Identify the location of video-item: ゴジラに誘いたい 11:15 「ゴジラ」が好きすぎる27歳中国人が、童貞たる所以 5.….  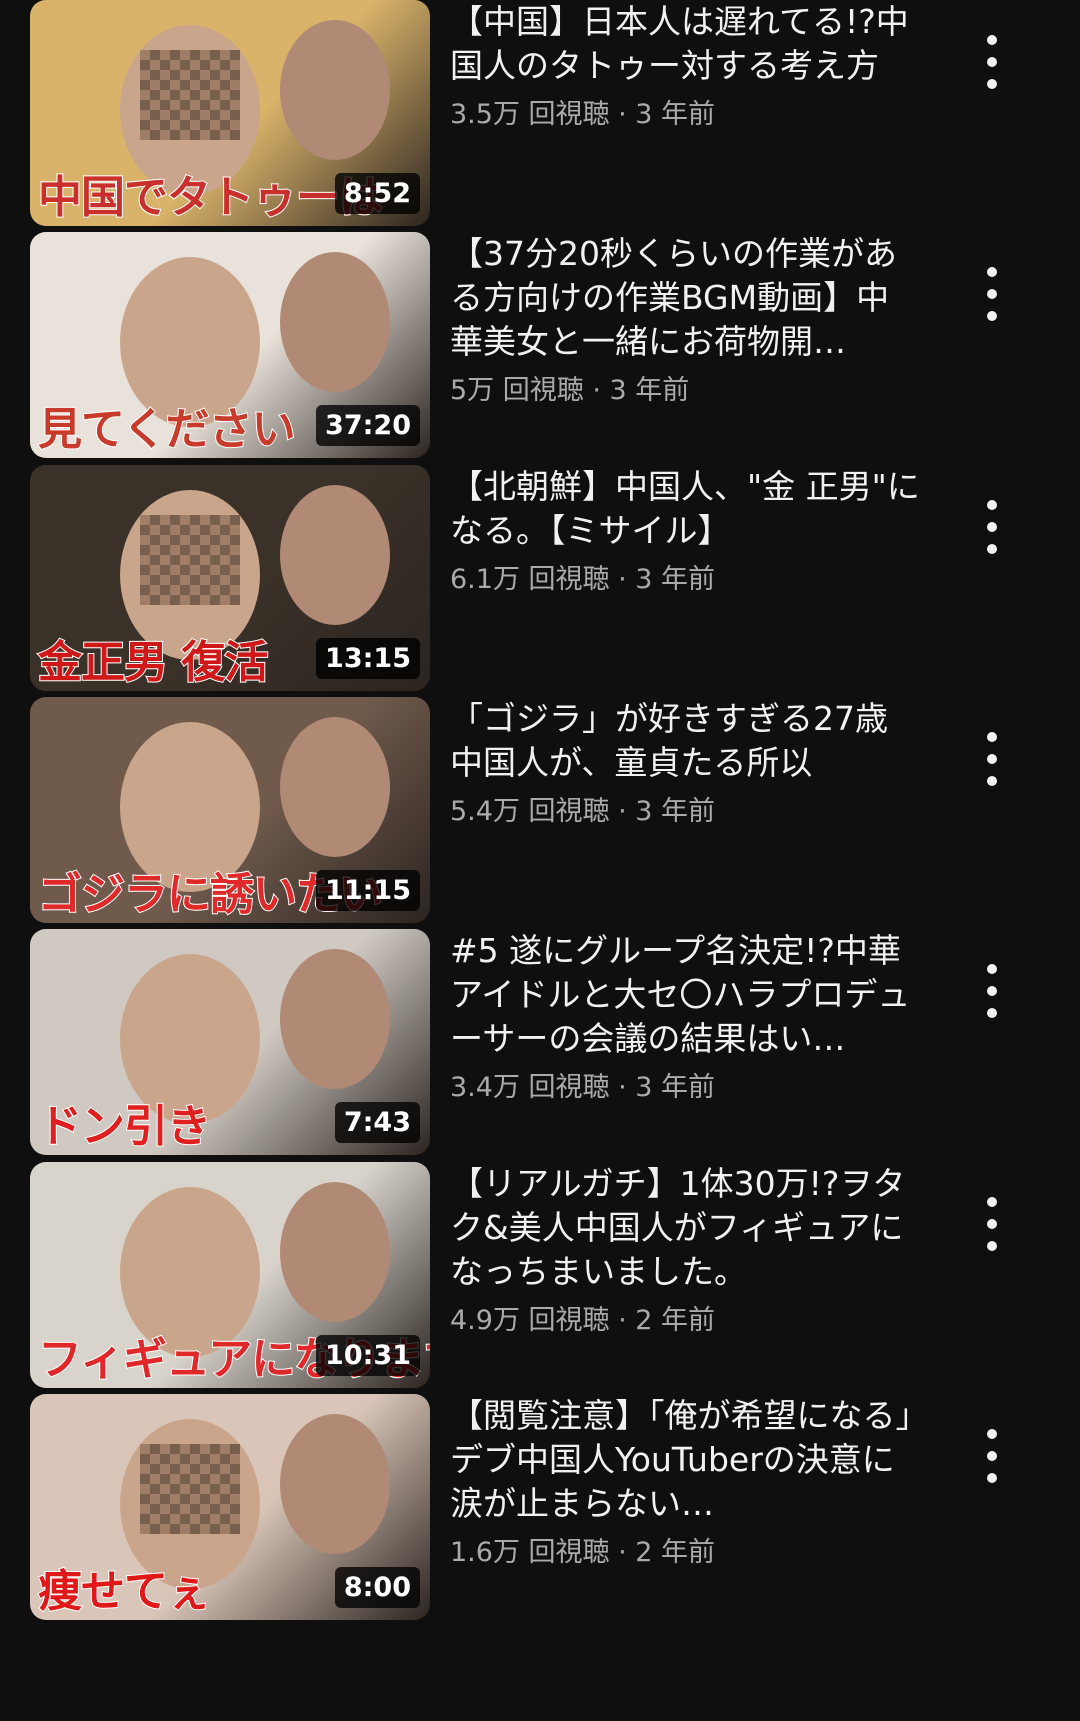
(540, 812).